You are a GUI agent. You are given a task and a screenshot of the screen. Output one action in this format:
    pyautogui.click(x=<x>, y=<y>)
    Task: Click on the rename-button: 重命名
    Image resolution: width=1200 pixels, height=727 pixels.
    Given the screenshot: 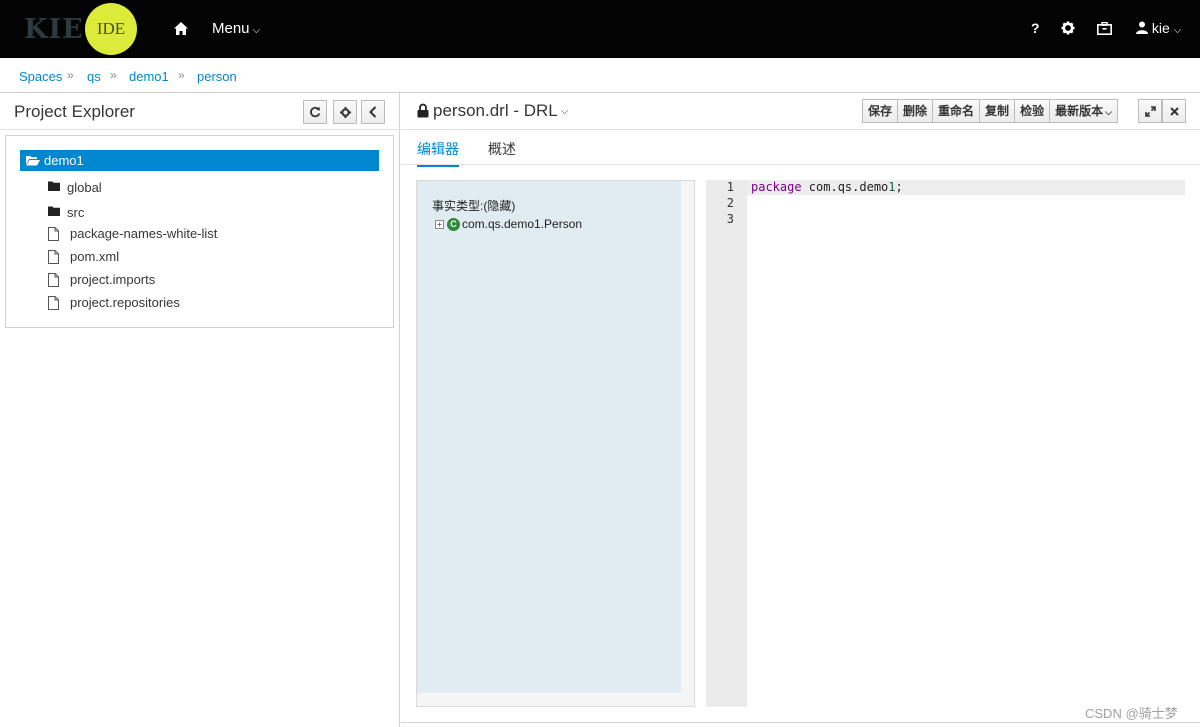 What is the action you would take?
    pyautogui.click(x=957, y=111)
    